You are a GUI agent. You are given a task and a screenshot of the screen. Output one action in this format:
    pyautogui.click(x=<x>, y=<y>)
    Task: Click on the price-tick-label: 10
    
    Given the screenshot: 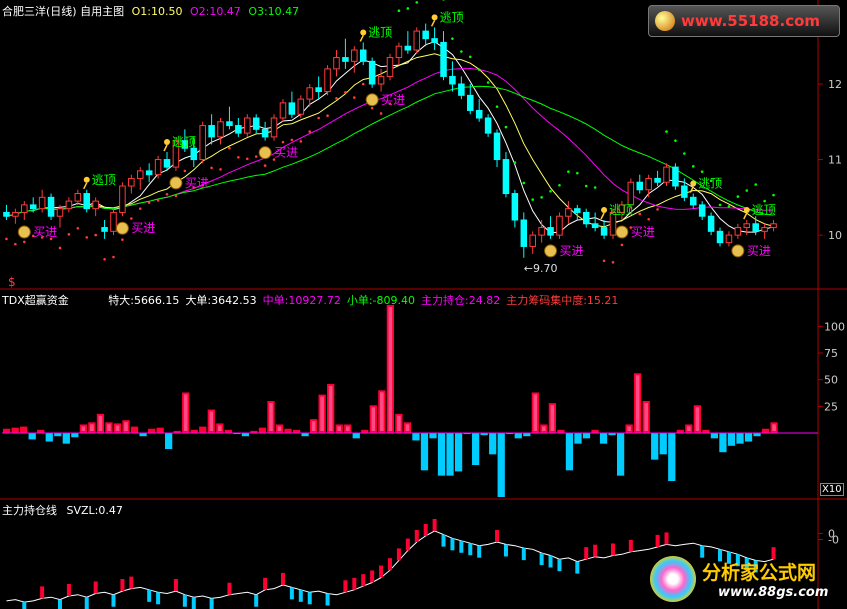 What is the action you would take?
    pyautogui.click(x=835, y=235)
    